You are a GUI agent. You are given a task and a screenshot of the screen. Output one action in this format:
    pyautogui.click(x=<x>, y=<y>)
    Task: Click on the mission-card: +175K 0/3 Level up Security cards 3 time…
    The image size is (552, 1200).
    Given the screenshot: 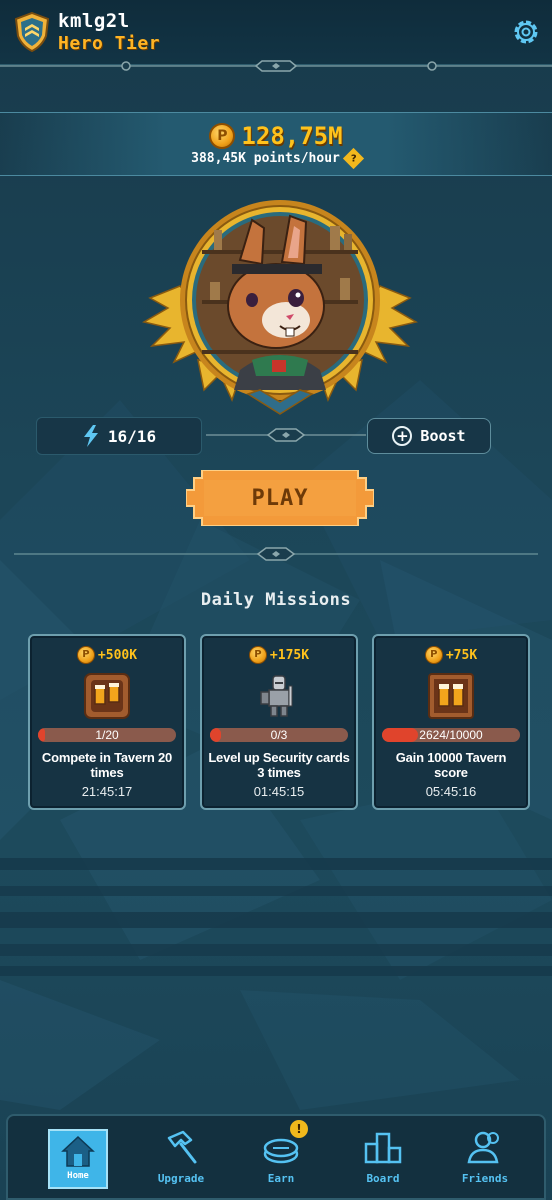 What is the action you would take?
    pyautogui.click(x=279, y=722)
    